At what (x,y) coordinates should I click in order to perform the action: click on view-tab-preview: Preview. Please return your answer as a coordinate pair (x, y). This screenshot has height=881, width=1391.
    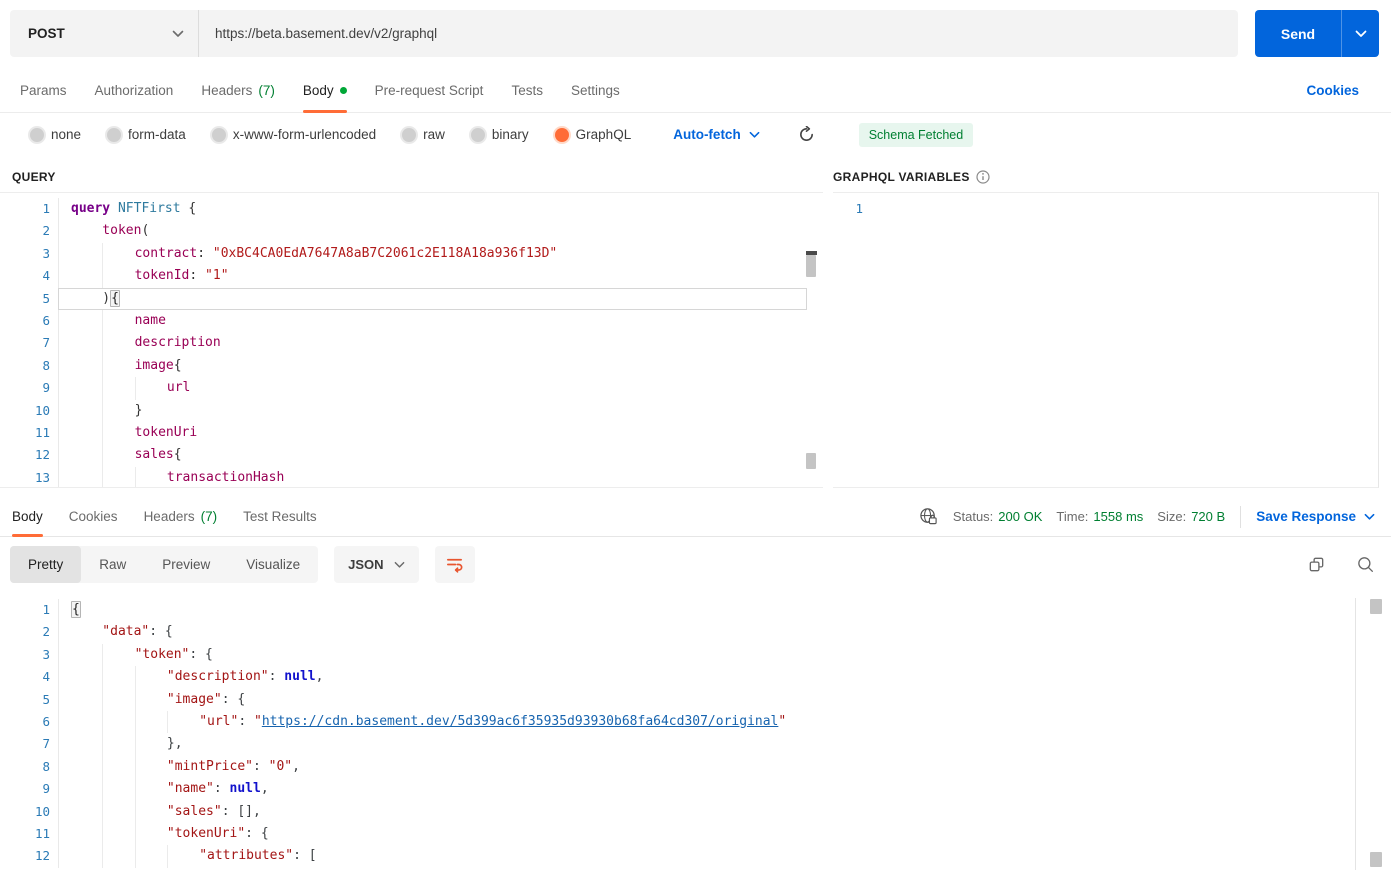
    Looking at the image, I should click on (186, 564).